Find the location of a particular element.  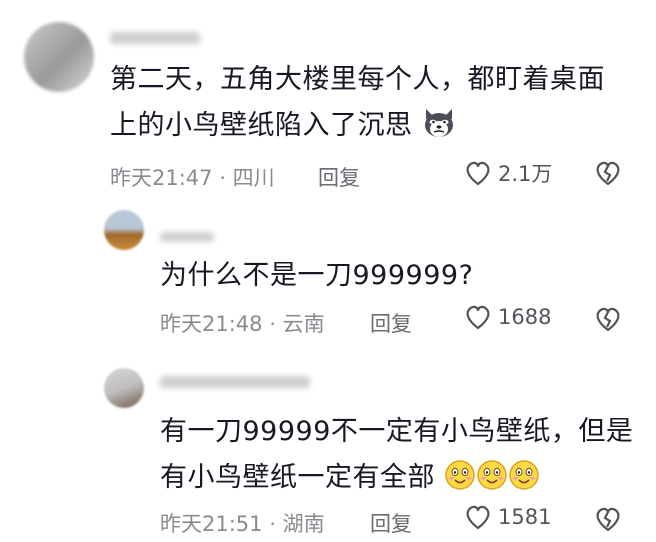

comment-text: 为什么不是一刀999999? is located at coordinates (317, 275).